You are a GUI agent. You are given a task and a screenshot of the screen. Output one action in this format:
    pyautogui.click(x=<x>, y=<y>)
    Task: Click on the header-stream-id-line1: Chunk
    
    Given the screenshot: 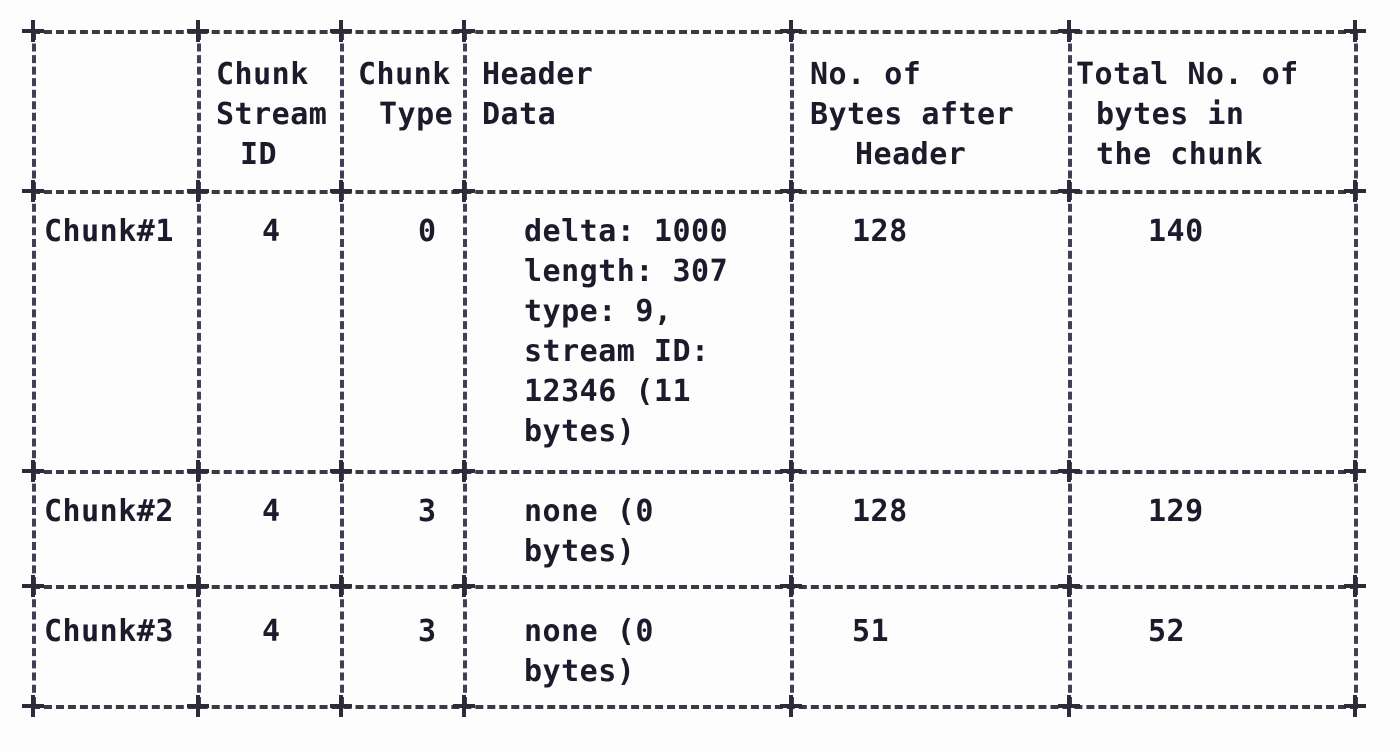 What is the action you would take?
    pyautogui.click(x=262, y=74)
    